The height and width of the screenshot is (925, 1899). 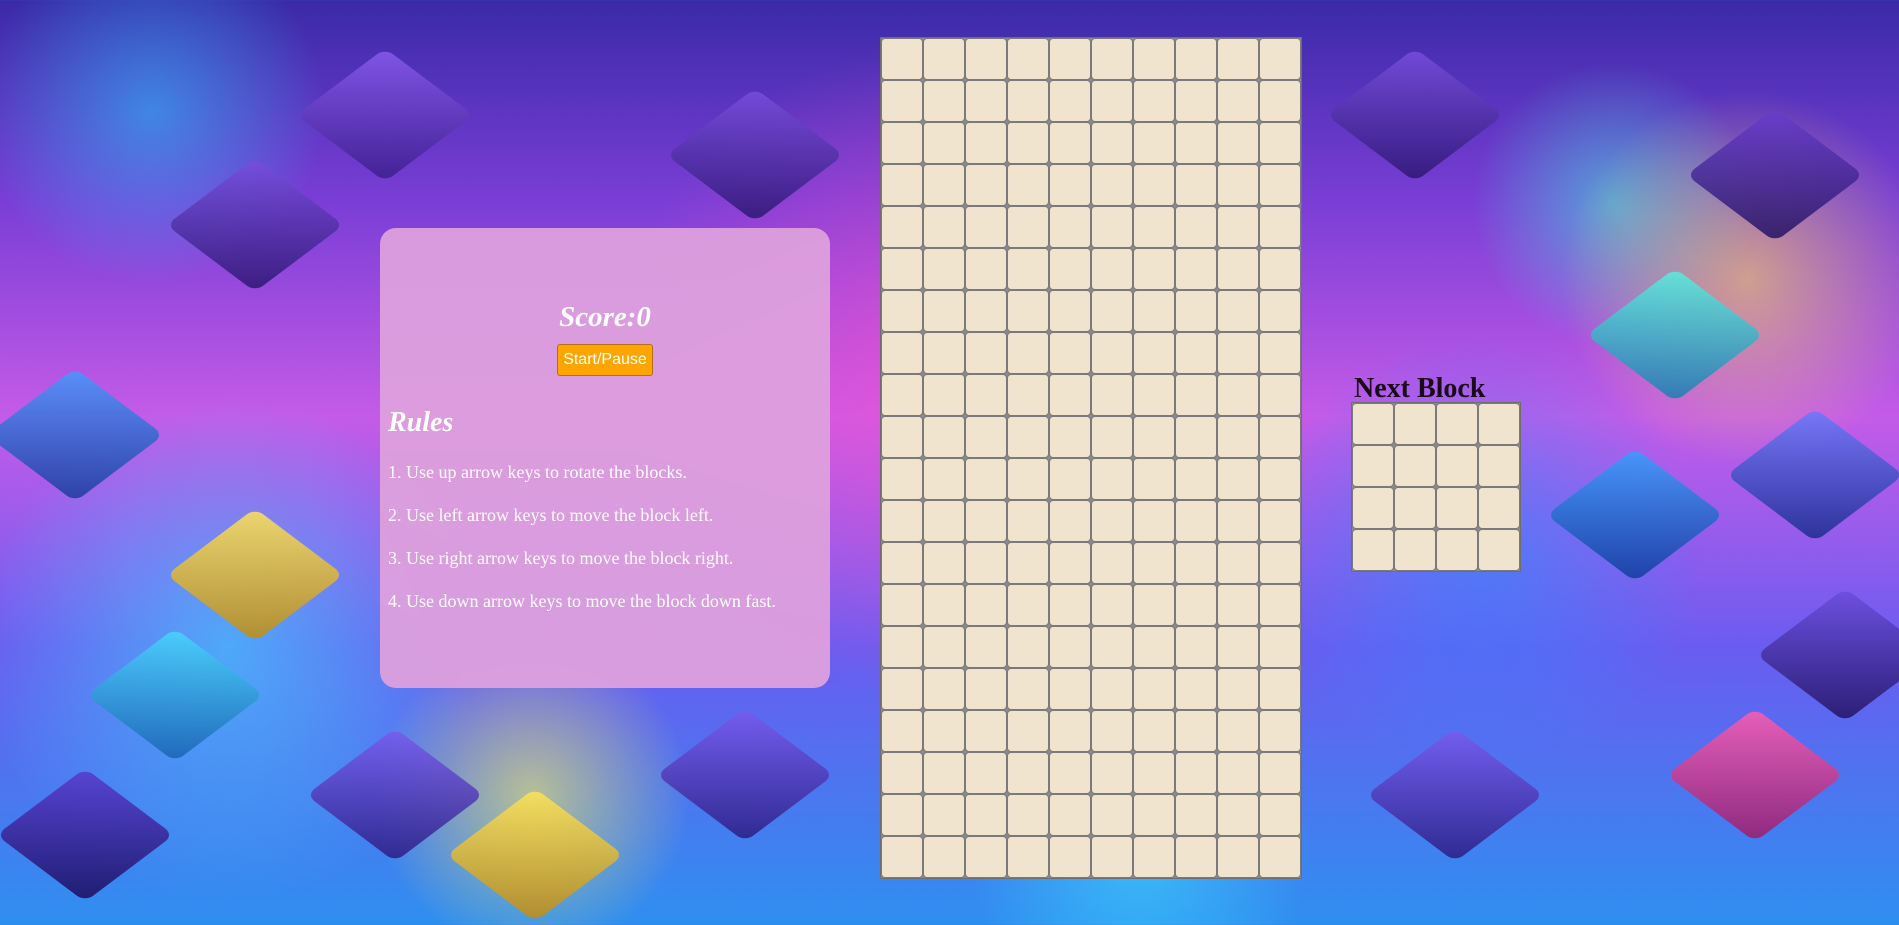 What do you see at coordinates (1420, 388) in the screenshot?
I see `next-block-heading: Next Block` at bounding box center [1420, 388].